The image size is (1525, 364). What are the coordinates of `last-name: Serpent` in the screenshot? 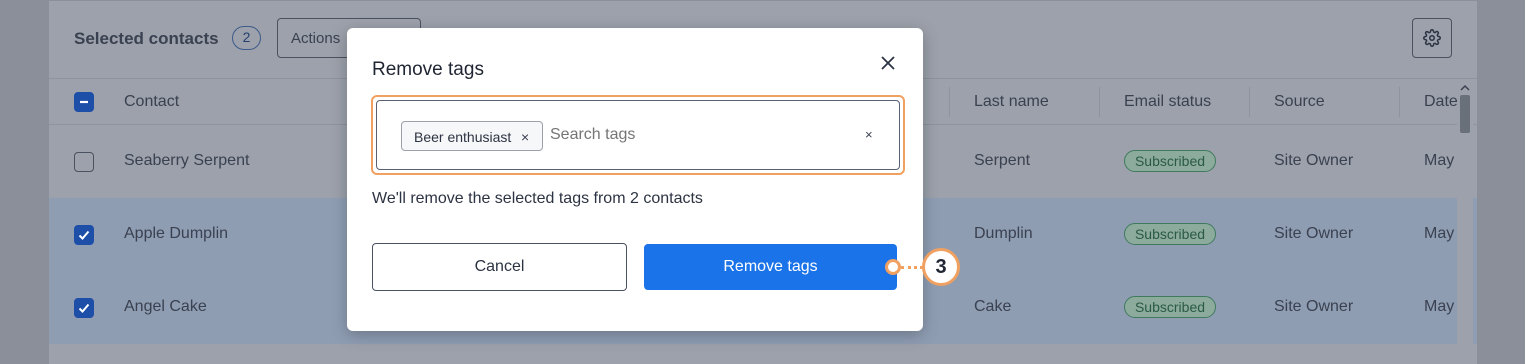 It's located at (1002, 160).